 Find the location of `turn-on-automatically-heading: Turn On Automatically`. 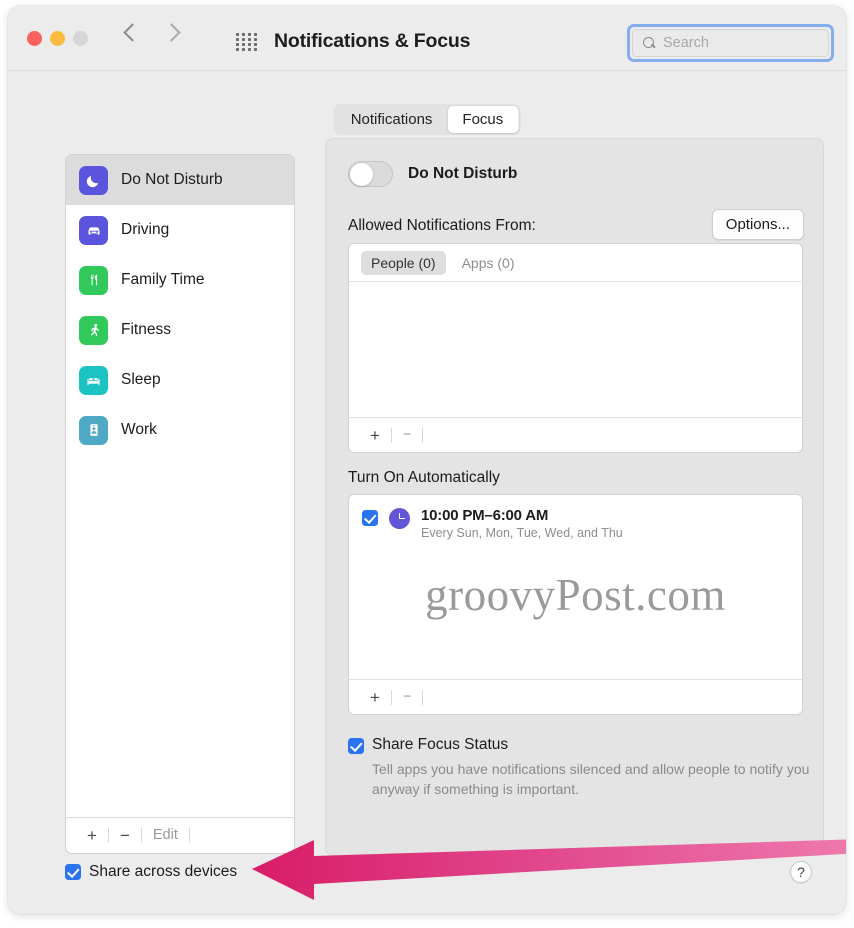

turn-on-automatically-heading: Turn On Automatically is located at coordinates (424, 477).